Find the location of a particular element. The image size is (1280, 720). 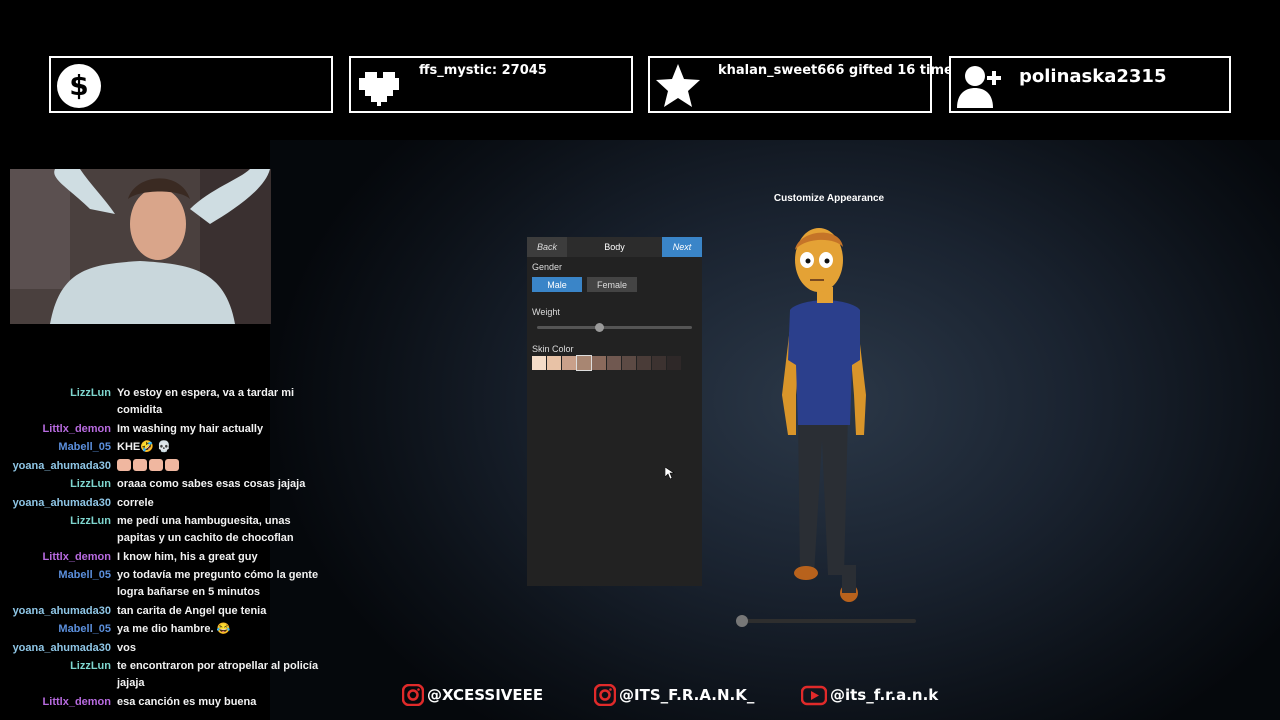

tab-body: Body is located at coordinates (614, 247).